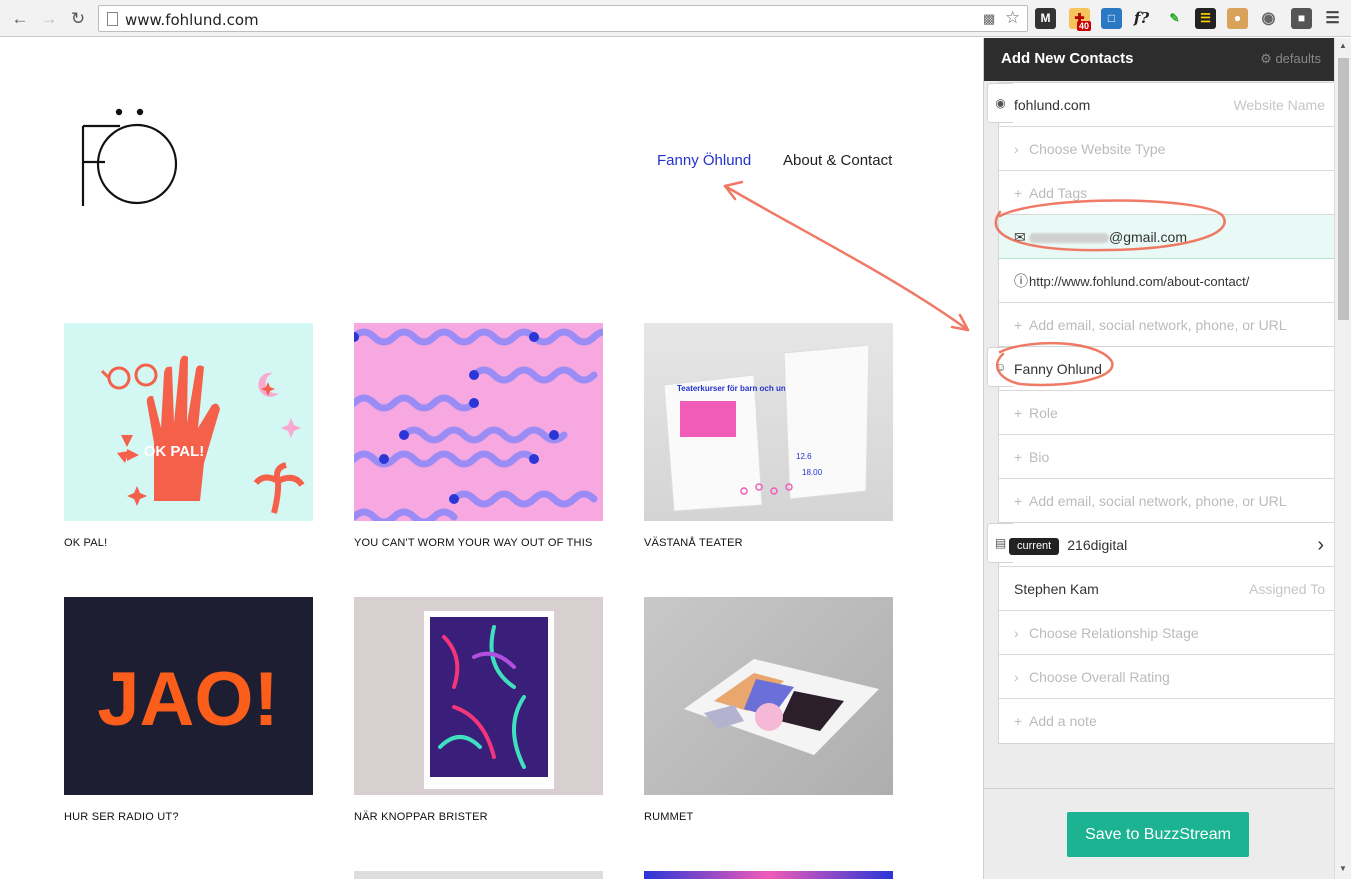 The height and width of the screenshot is (879, 1351). I want to click on divider, so click(1159, 788).